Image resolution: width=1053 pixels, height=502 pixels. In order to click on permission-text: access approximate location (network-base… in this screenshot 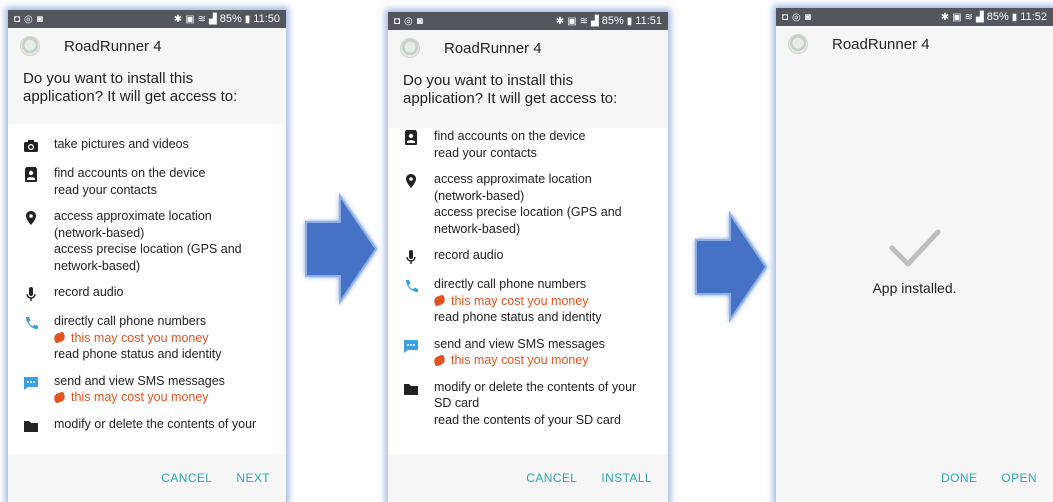, I will do `click(528, 204)`.